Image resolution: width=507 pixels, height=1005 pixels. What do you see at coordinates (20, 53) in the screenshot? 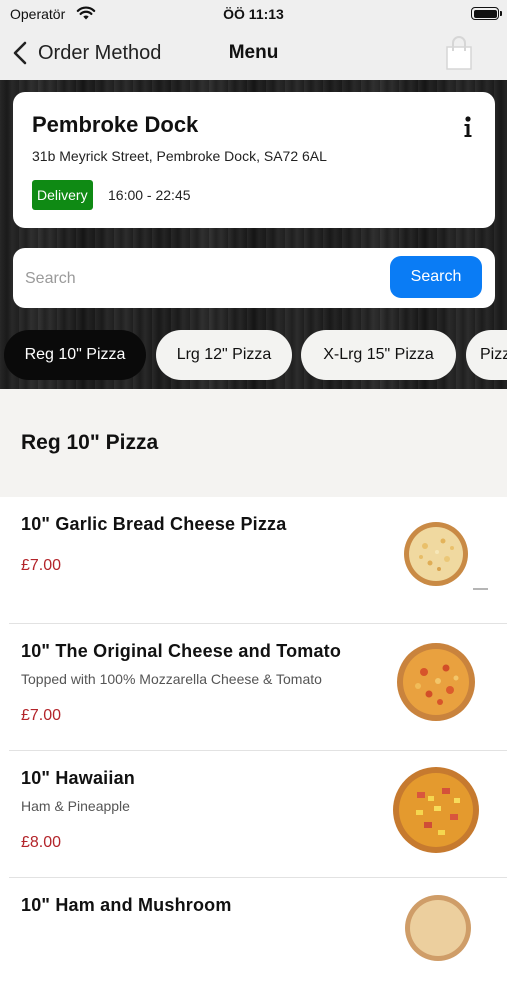
I see `chevron-left-icon` at bounding box center [20, 53].